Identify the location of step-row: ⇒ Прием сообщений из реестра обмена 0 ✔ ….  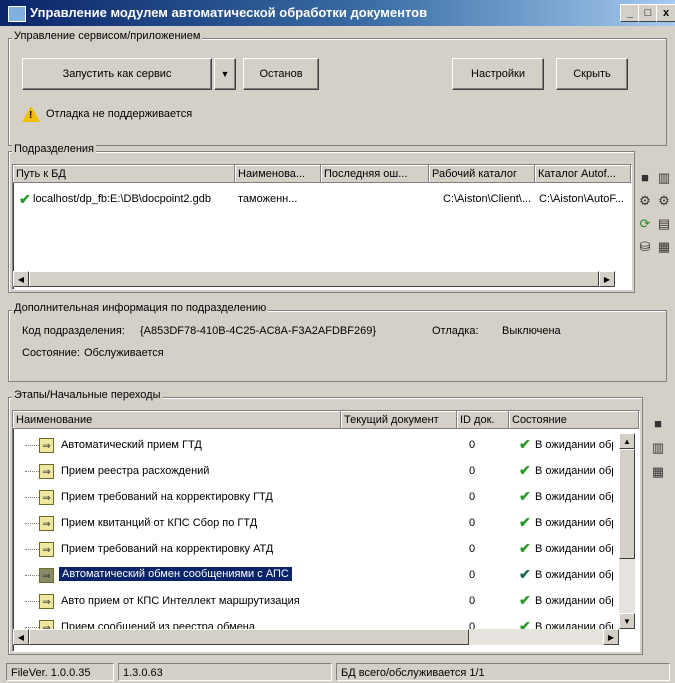
(313, 622).